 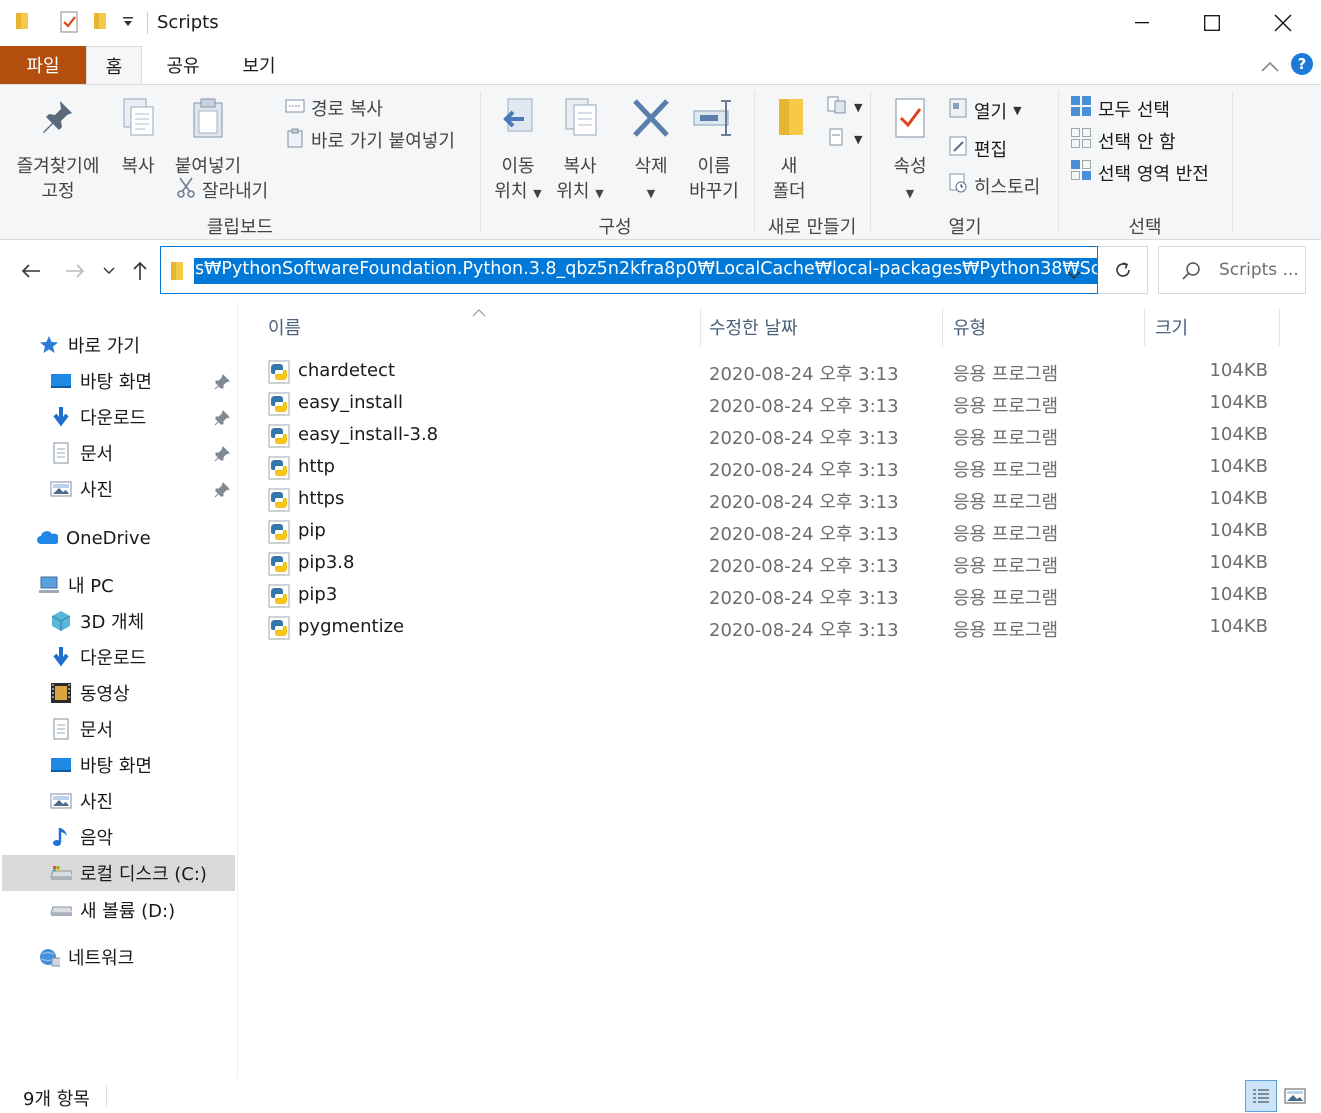 What do you see at coordinates (773, 596) in the screenshot?
I see `file-row: pip3 2020-08-24 오후 3:13 응용 프로그램 104KB` at bounding box center [773, 596].